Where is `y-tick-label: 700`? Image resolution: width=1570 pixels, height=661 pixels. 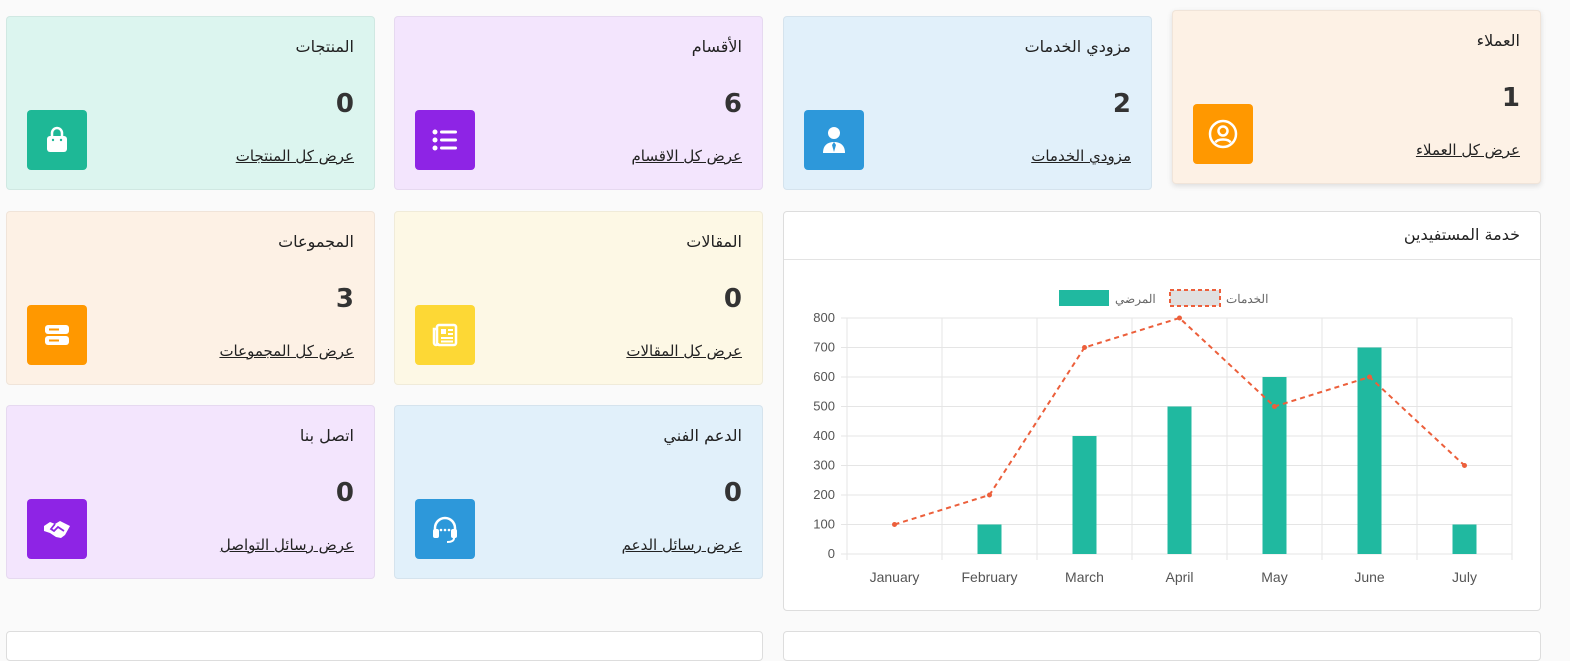
y-tick-label: 700 is located at coordinates (824, 347).